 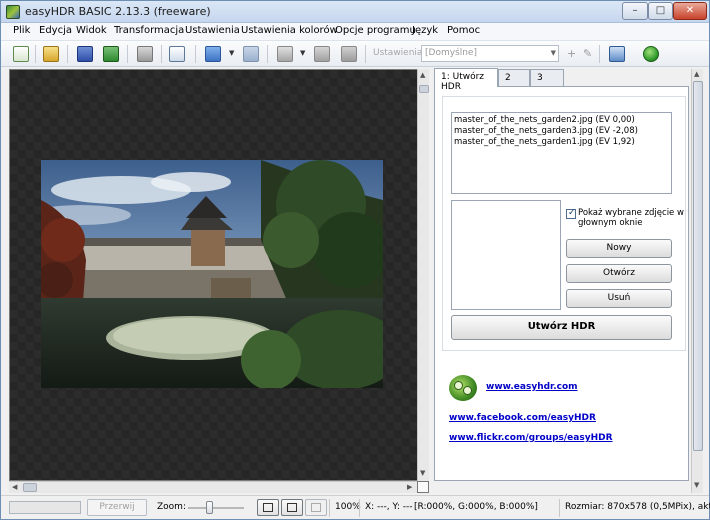 I want to click on easyhdr-logo-icon, so click(x=463, y=388).